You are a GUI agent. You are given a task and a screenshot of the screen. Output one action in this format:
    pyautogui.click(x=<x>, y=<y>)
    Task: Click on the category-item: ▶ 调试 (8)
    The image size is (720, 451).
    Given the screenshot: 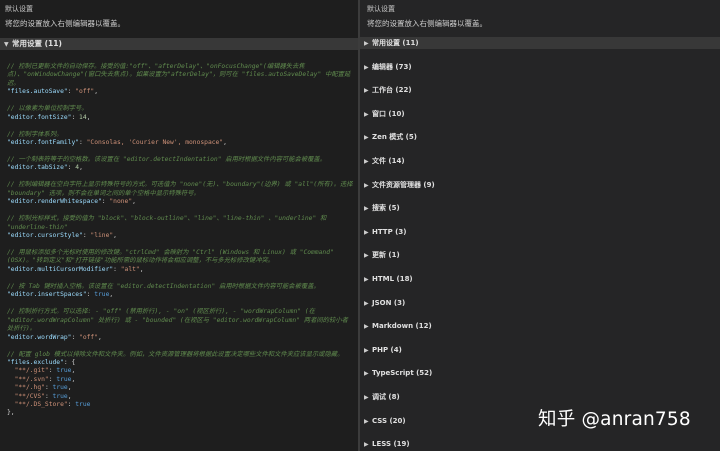 What is the action you would take?
    pyautogui.click(x=540, y=397)
    